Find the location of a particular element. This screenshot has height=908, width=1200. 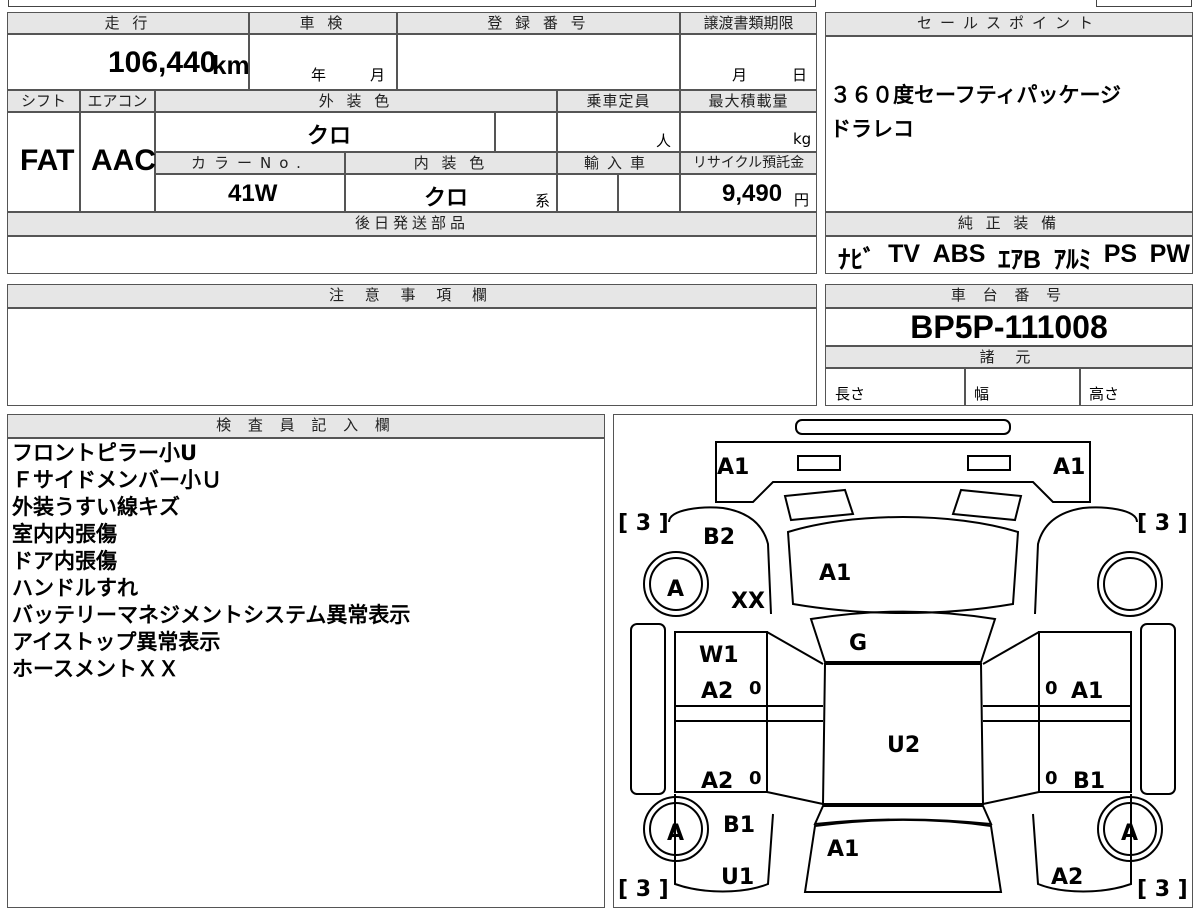

equipment-tv: TV is located at coordinates (904, 254).